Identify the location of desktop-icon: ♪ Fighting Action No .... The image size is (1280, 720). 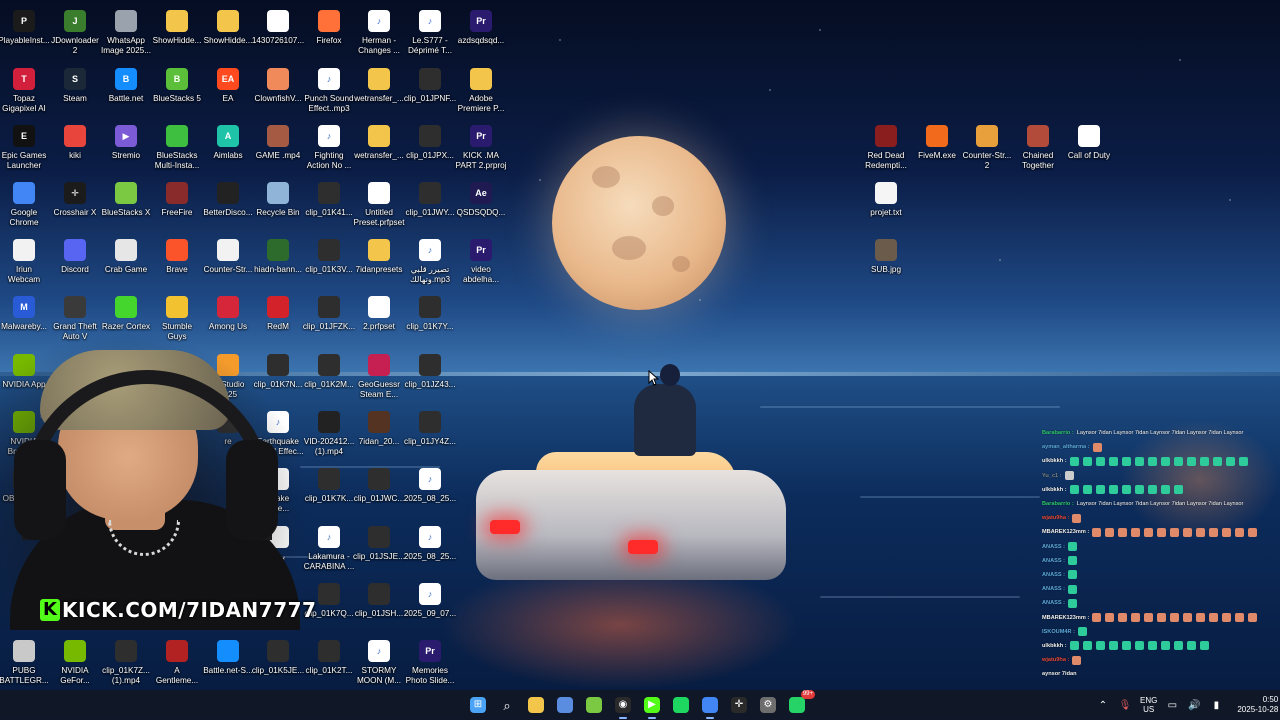
(329, 147).